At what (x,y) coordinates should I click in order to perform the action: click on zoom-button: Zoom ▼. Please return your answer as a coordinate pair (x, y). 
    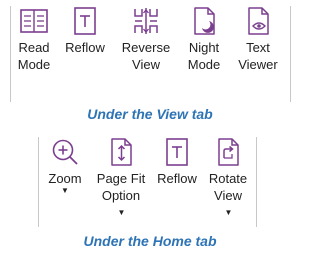
    Looking at the image, I should click on (65, 166).